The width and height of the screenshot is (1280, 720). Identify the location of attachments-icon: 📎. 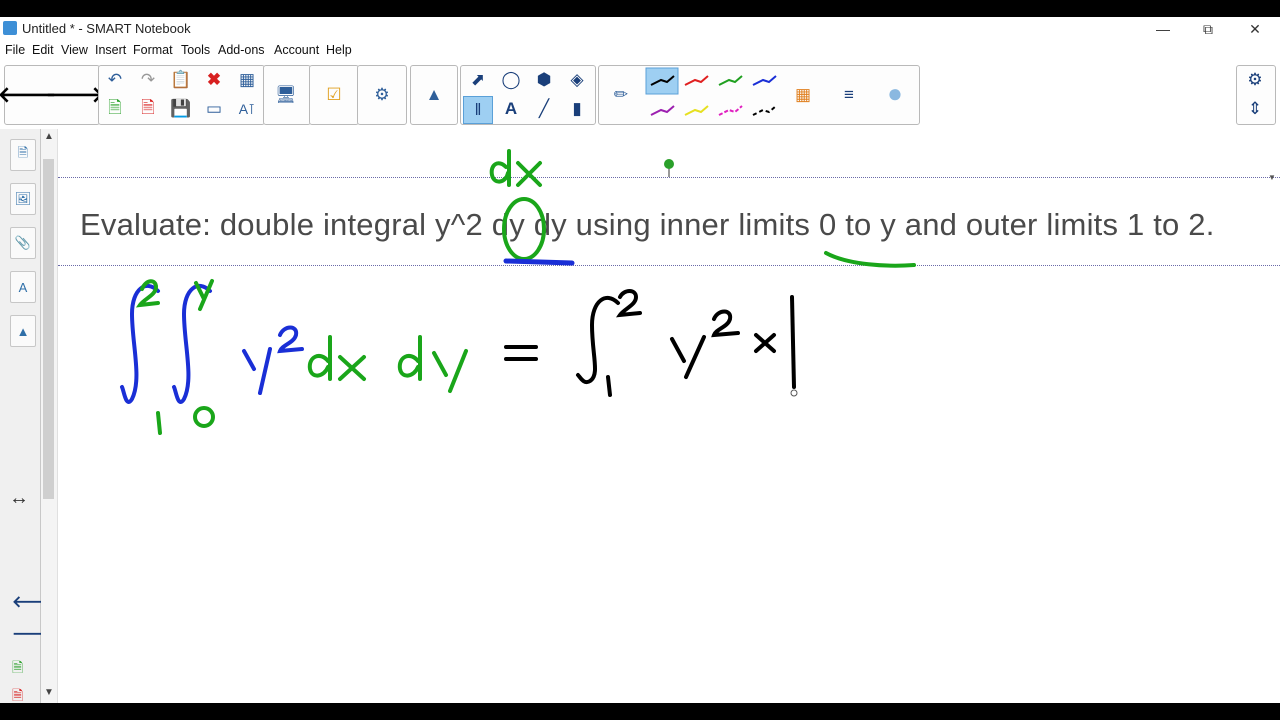
(23, 243).